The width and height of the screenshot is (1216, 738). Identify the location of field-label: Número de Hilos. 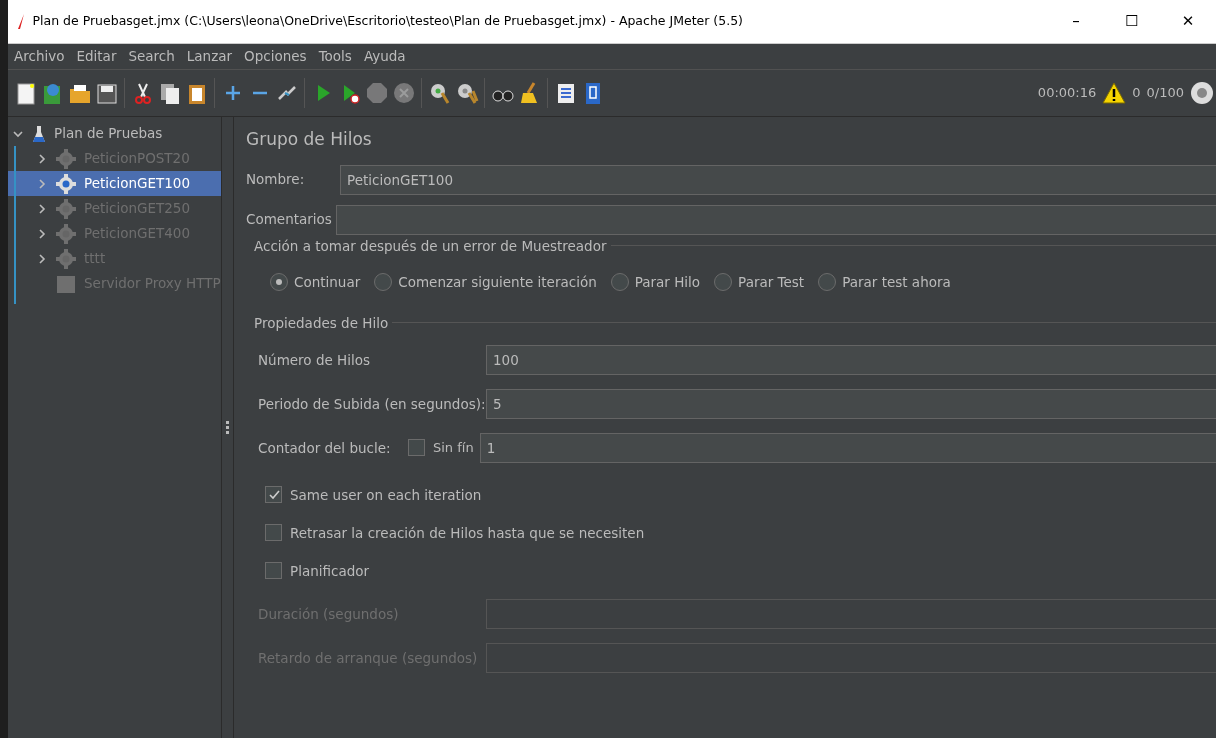
(315, 360).